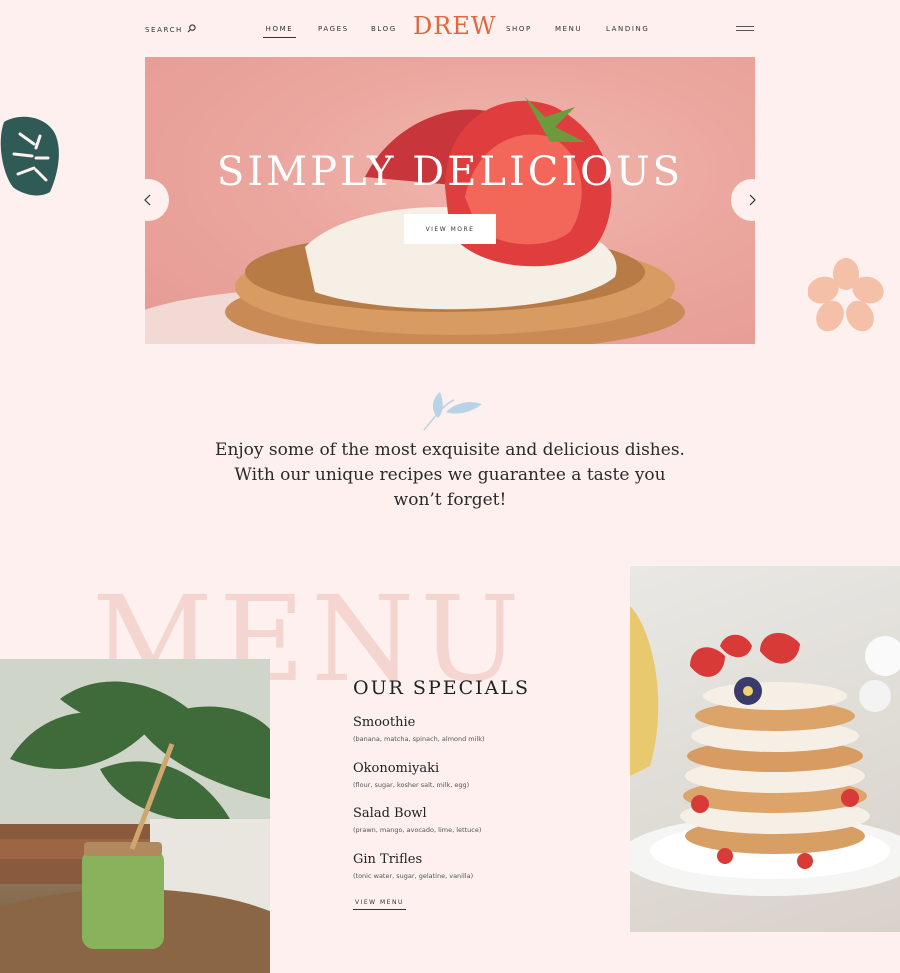  I want to click on nav-blog: BLOG, so click(384, 29).